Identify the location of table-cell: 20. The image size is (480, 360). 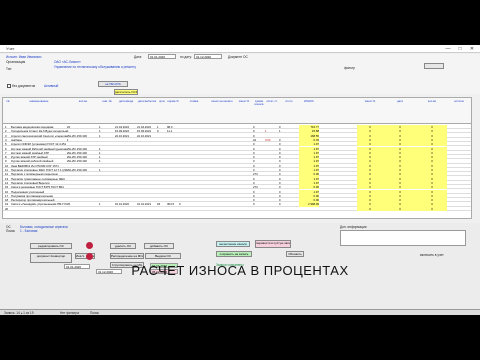
(7, 208).